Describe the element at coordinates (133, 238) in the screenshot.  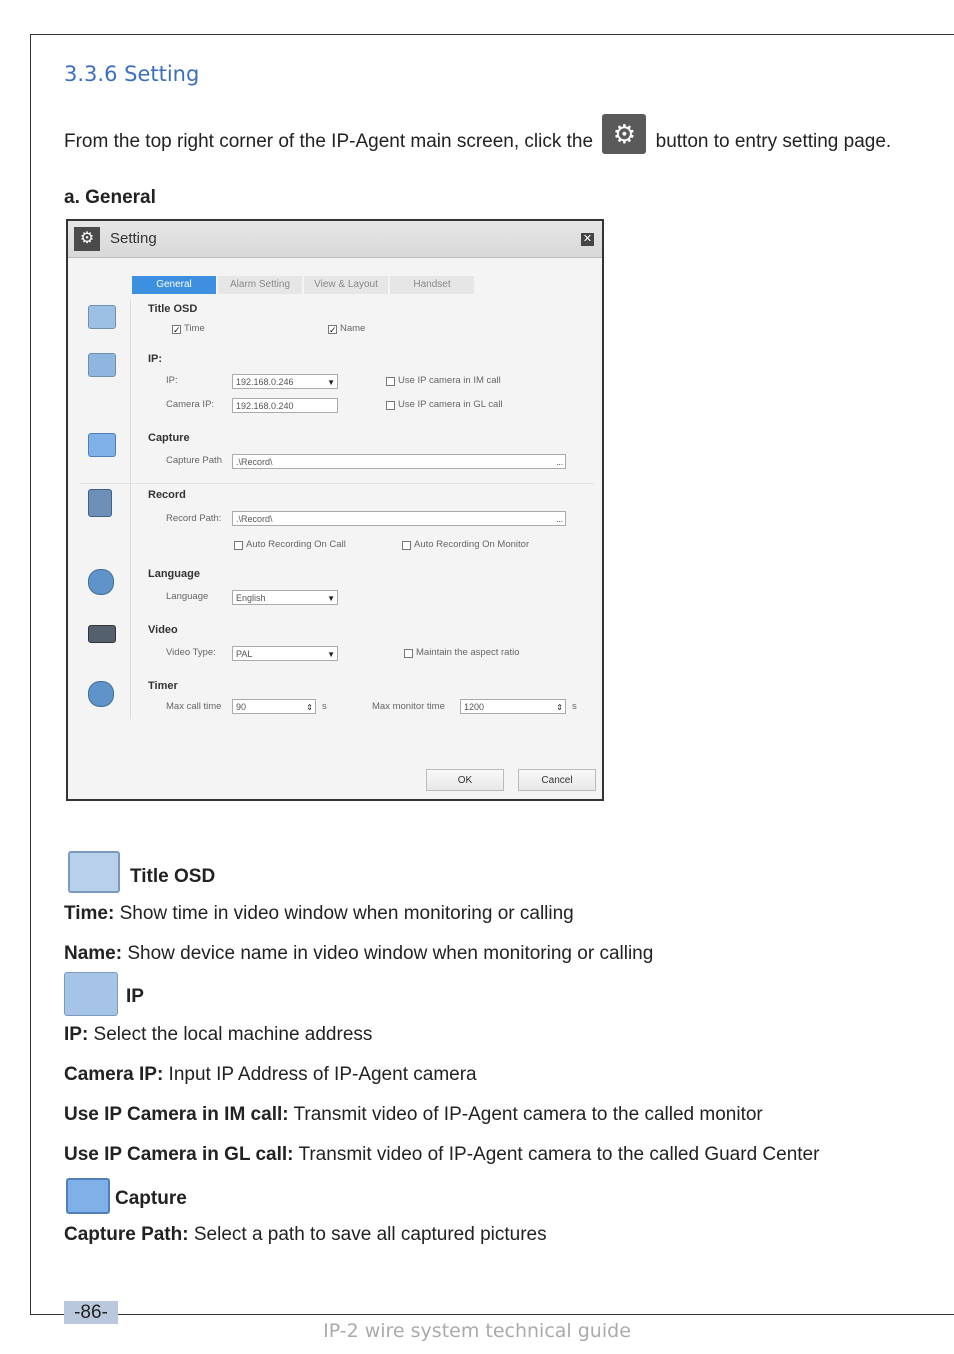
I see `dialog-title: Setting` at that location.